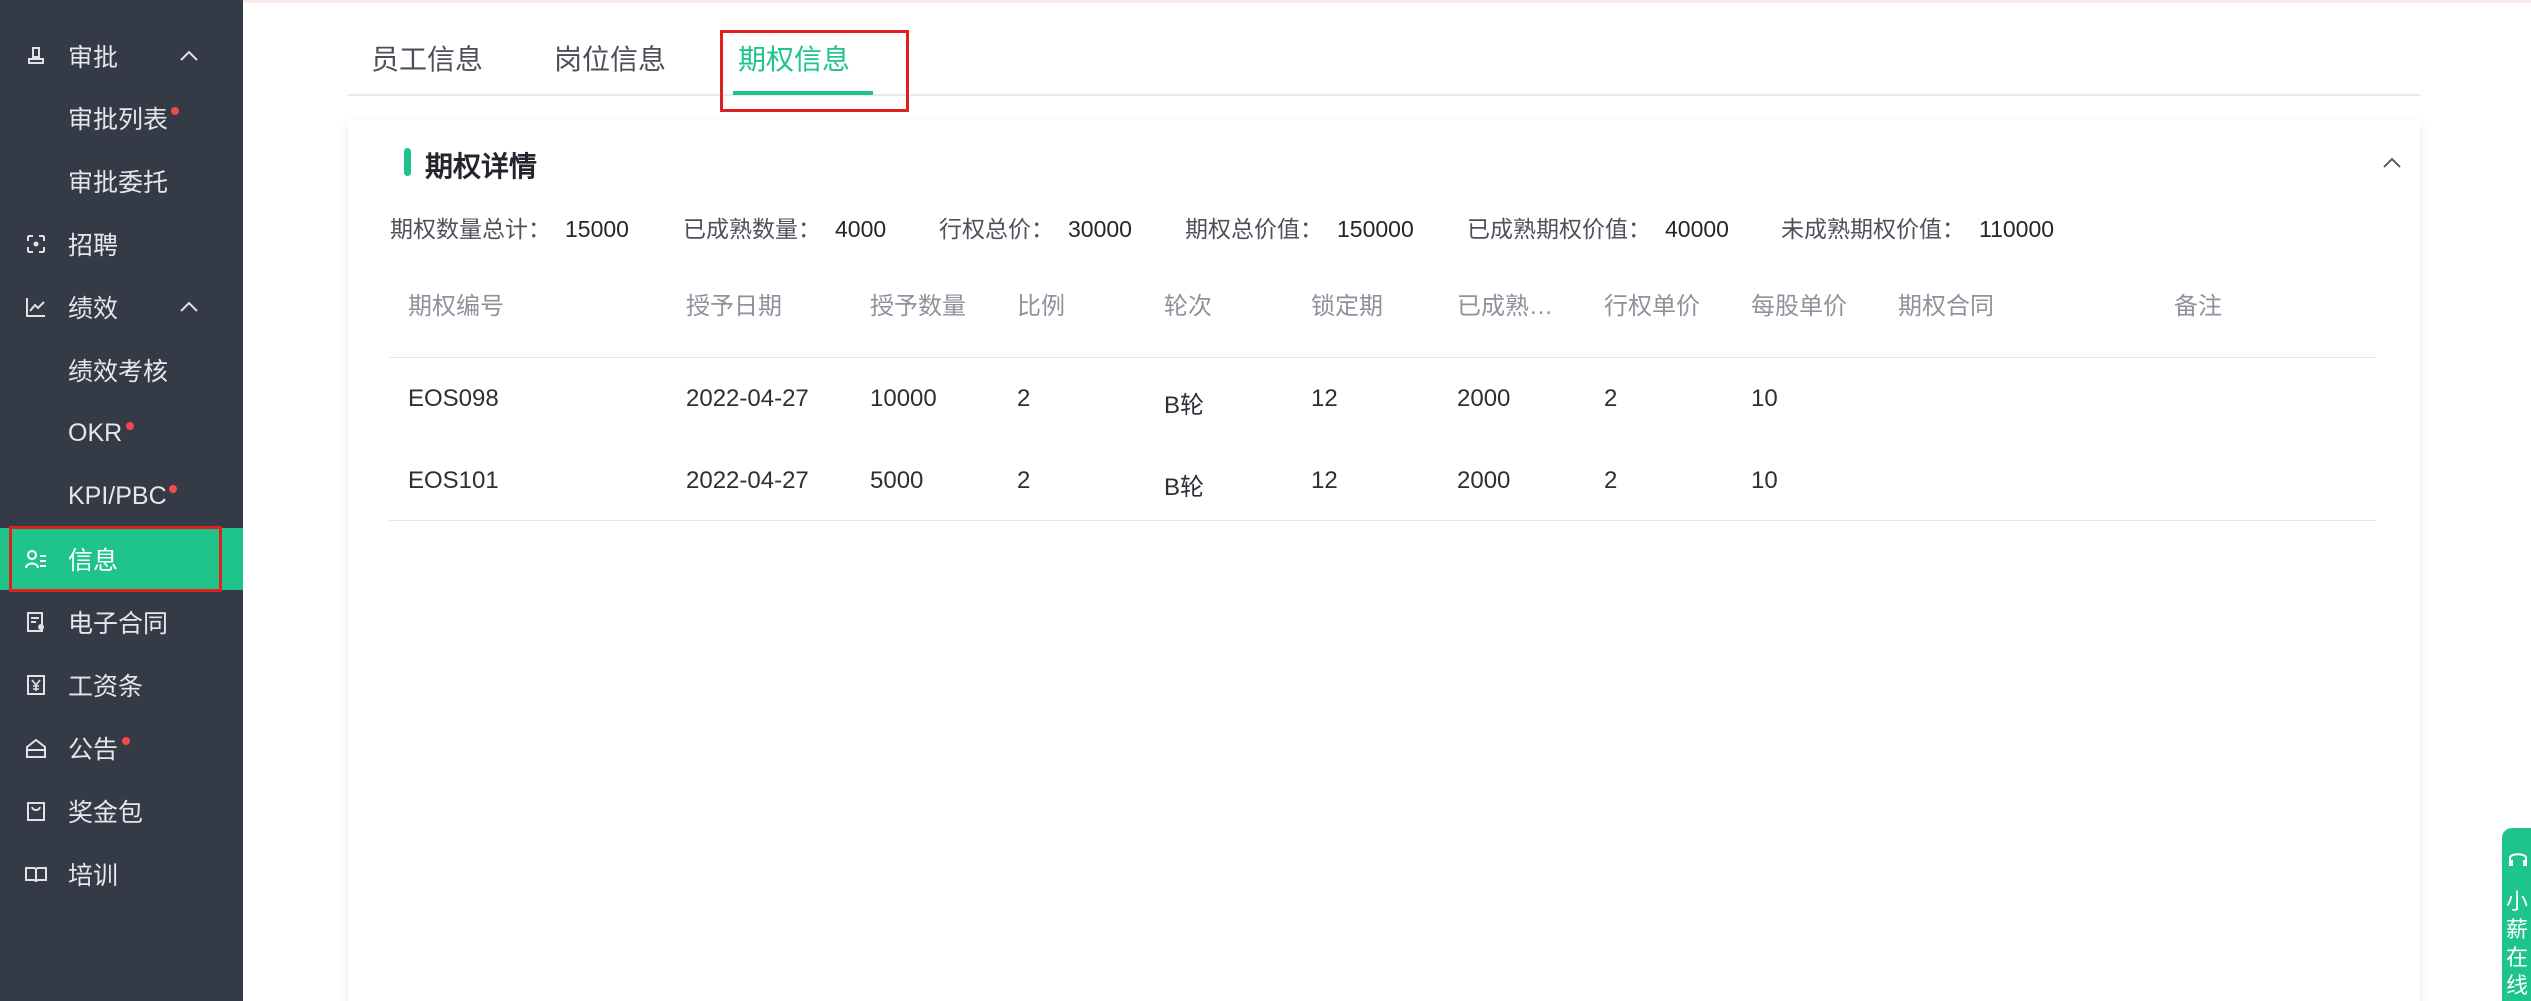 This screenshot has width=2531, height=1001. I want to click on cell-option-id: EOS101, so click(453, 480).